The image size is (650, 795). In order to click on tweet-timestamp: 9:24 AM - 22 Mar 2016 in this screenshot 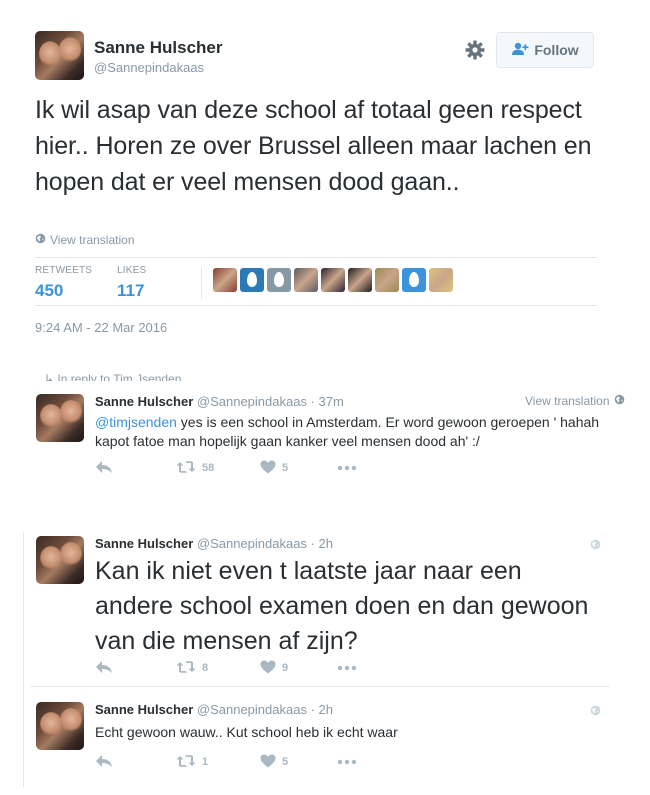, I will do `click(101, 327)`.